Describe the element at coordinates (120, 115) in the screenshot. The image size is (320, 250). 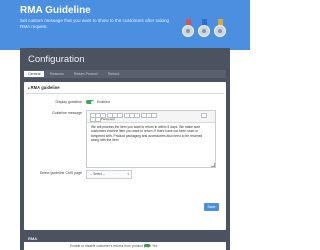
I see `align-right-button` at that location.